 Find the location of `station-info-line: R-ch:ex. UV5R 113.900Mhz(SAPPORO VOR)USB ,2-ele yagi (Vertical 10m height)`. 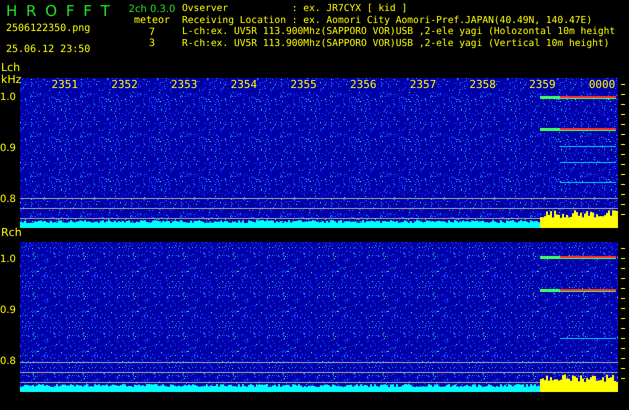

station-info-line: R-ch:ex. UV5R 113.900Mhz(SAPPORO VOR)USB ,2-ele yagi (Vertical 10m height) is located at coordinates (396, 43).